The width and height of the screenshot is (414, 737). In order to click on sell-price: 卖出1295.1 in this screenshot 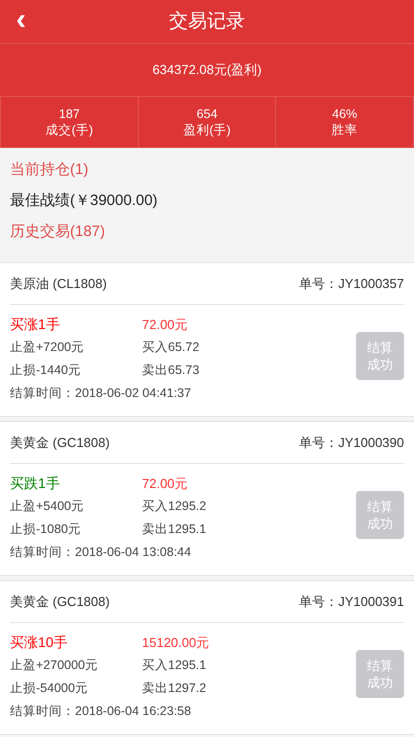, I will do `click(174, 529)`.